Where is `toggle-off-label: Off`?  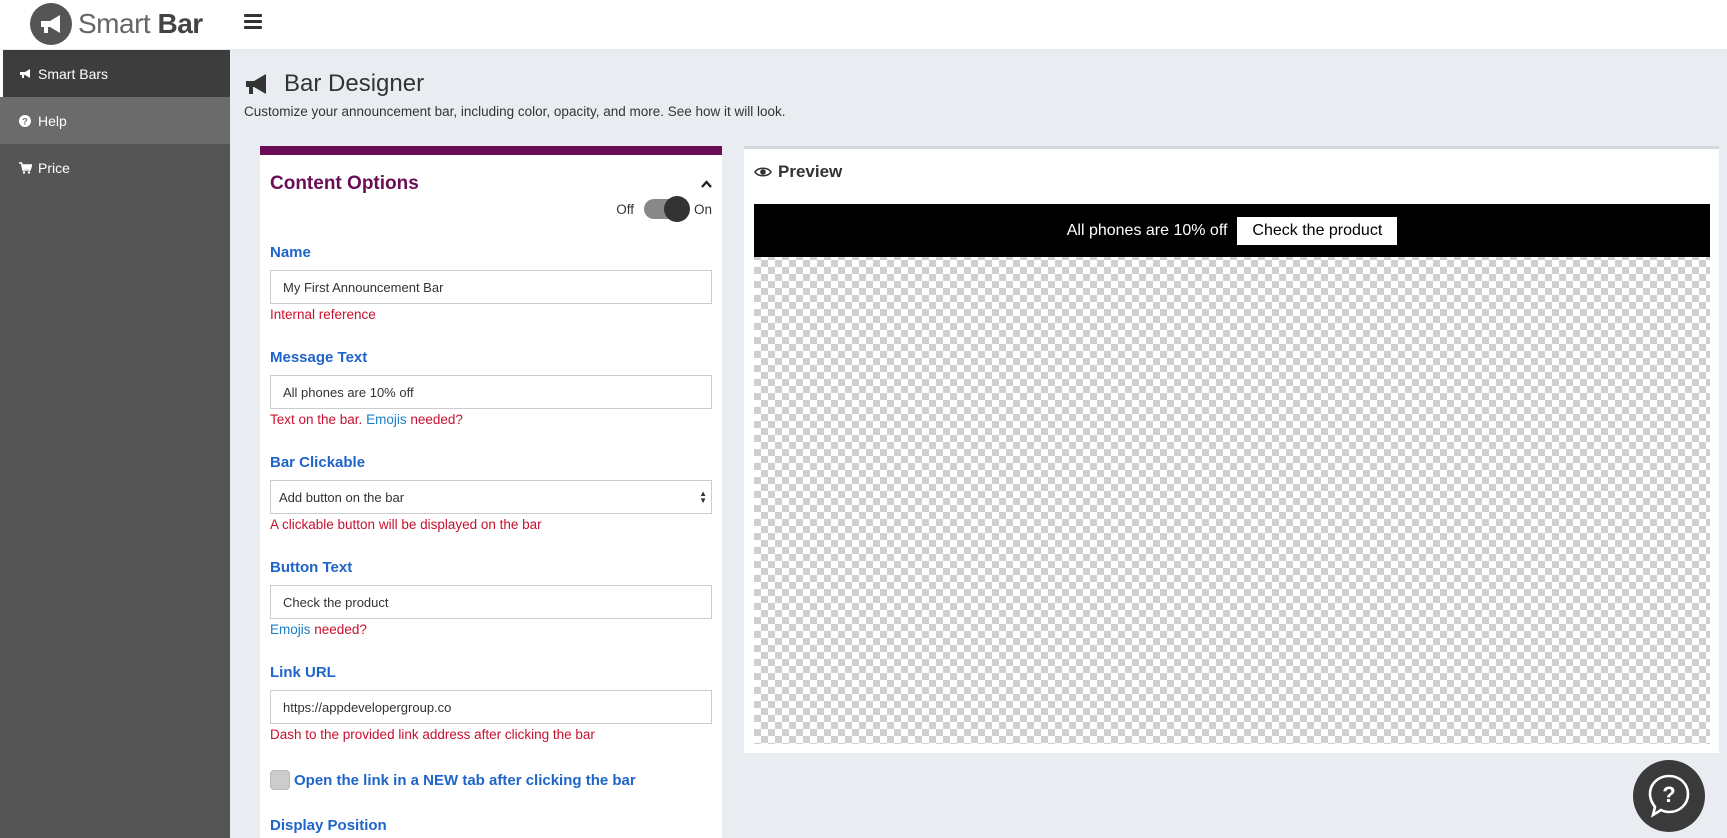 toggle-off-label: Off is located at coordinates (625, 209).